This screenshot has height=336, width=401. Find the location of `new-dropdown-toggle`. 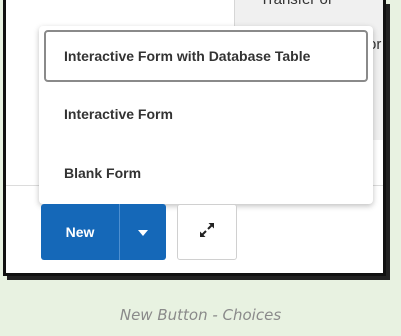

new-dropdown-toggle is located at coordinates (143, 232).